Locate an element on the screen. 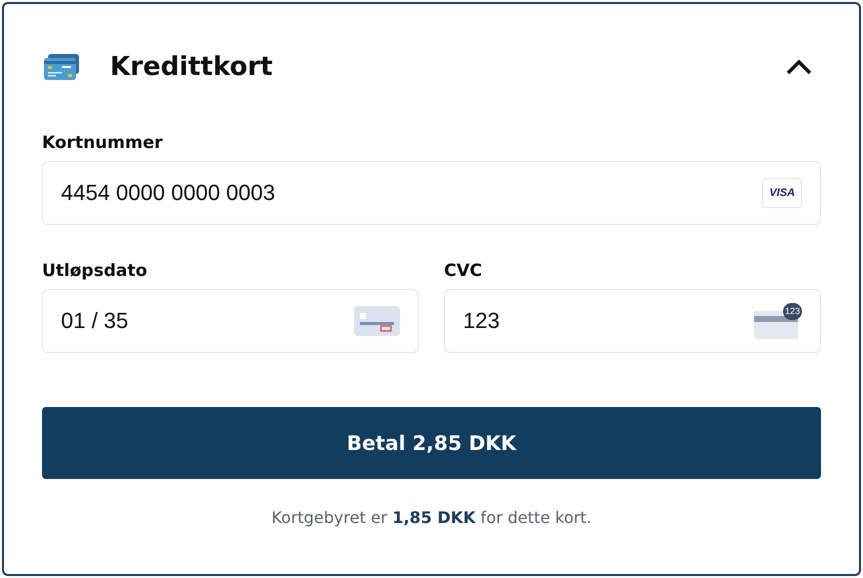 The width and height of the screenshot is (863, 578). card-front-icon is located at coordinates (377, 321).